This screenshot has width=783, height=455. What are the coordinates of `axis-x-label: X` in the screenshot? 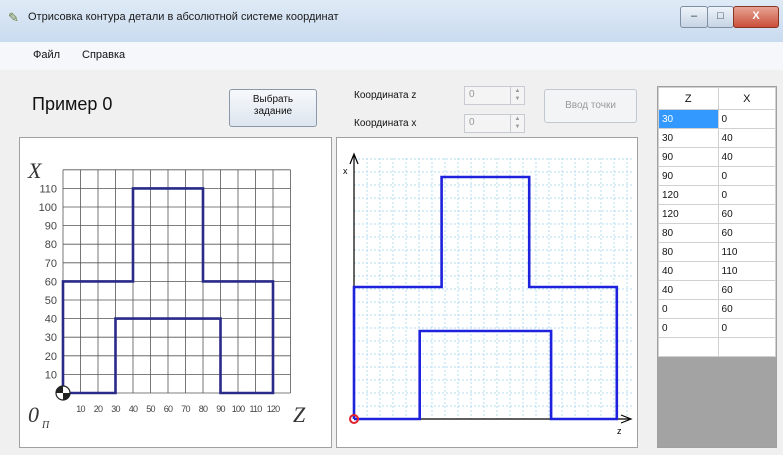 It's located at (35, 170).